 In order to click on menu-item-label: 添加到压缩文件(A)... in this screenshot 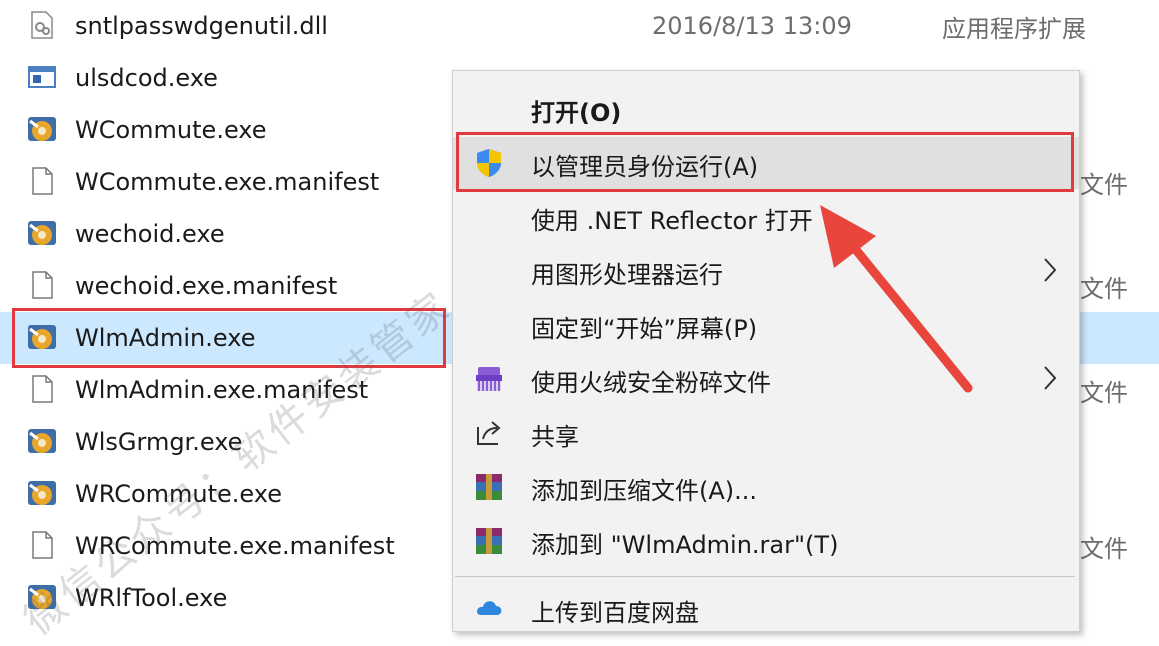, I will do `click(644, 491)`.